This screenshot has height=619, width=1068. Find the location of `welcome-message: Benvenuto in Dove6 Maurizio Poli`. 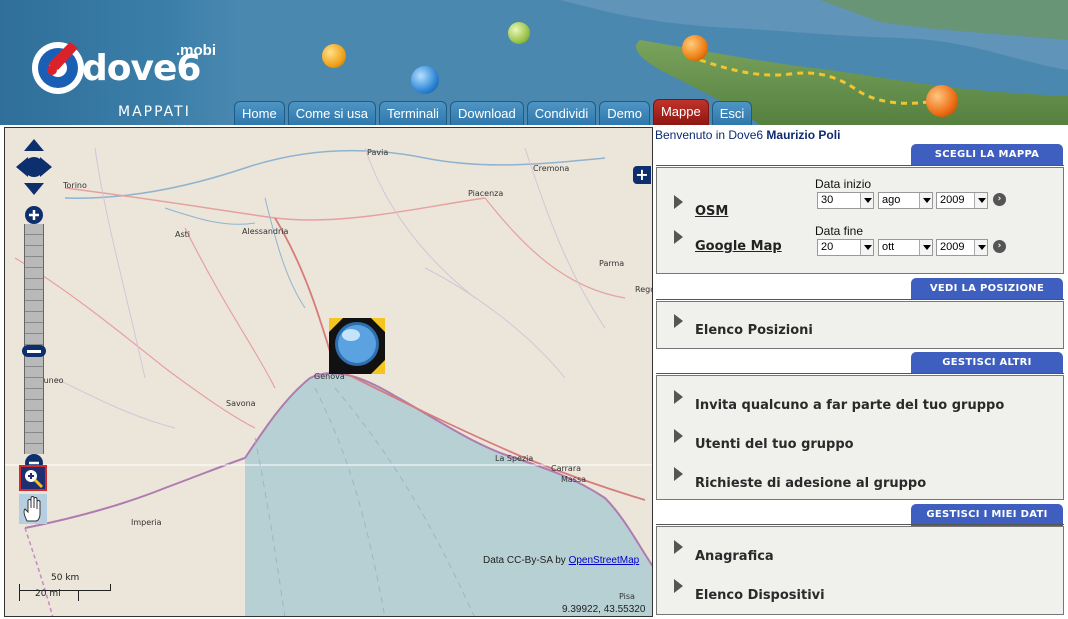

welcome-message: Benvenuto in Dove6 Maurizio Poli is located at coordinates (747, 135).